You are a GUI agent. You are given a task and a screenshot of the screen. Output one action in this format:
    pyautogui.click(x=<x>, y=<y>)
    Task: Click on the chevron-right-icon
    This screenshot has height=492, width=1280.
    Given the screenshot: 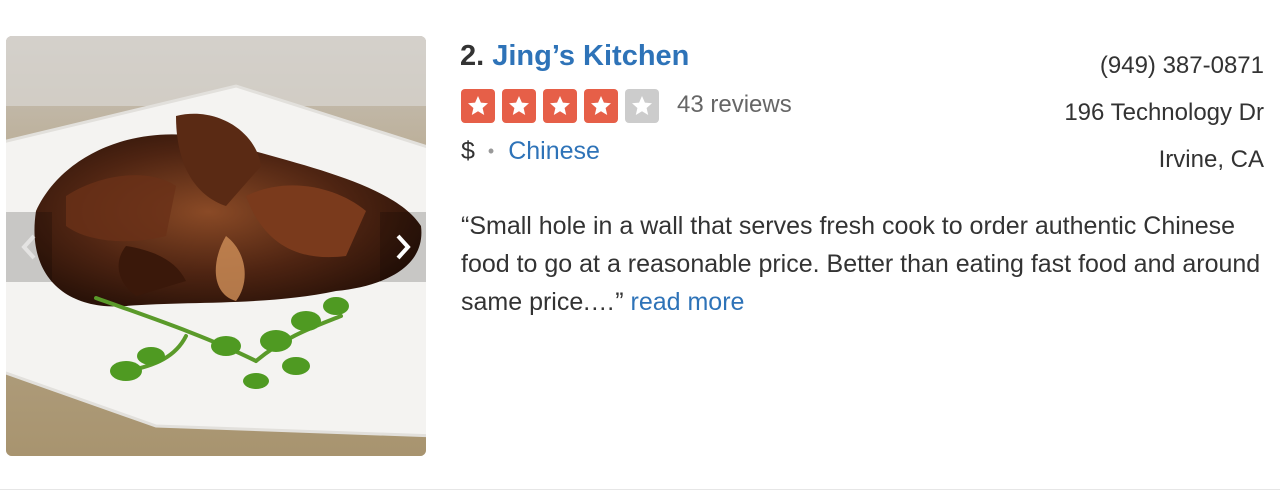 What is the action you would take?
    pyautogui.click(x=403, y=247)
    